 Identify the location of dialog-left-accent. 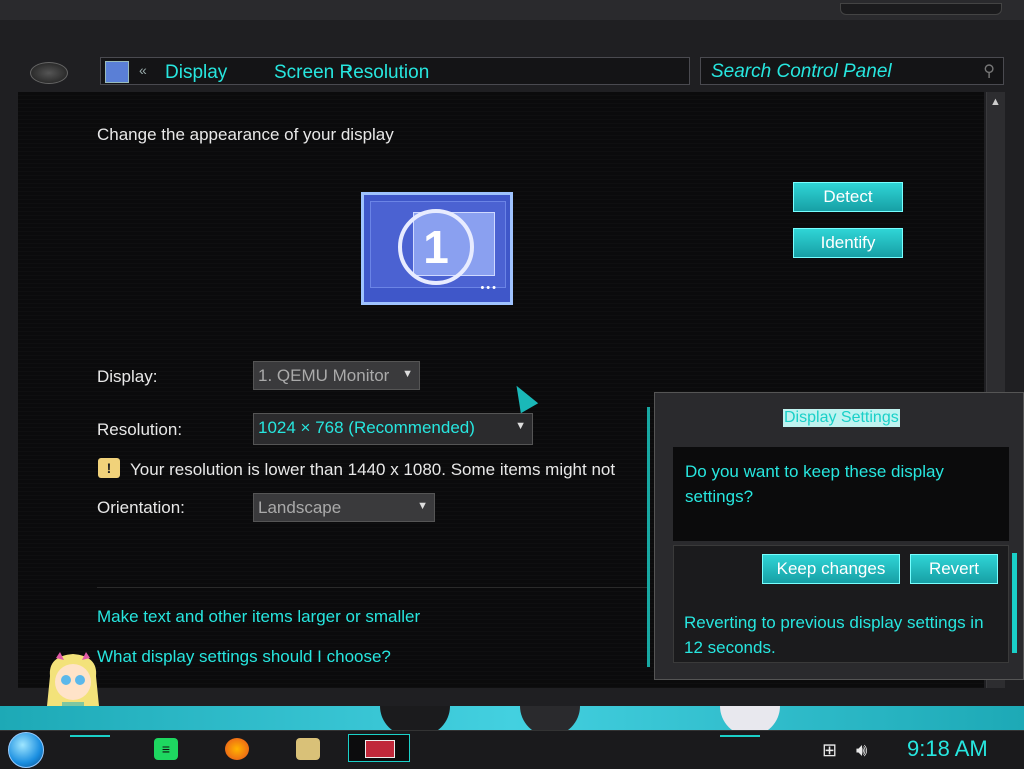
(651, 537).